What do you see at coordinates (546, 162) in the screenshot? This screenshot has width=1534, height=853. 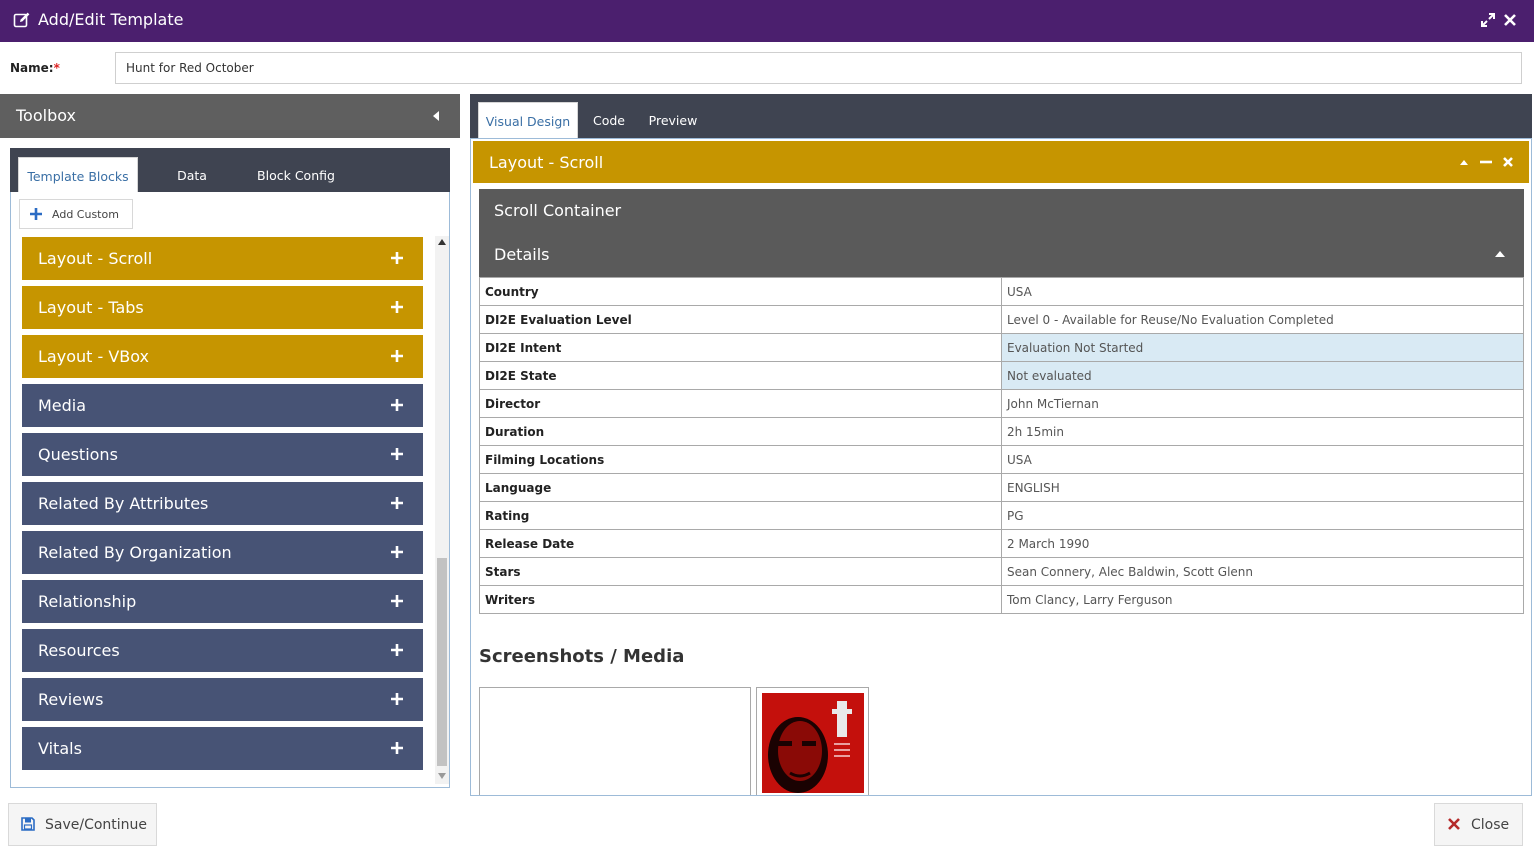 I see `layout-block-title: Layout - Scroll` at bounding box center [546, 162].